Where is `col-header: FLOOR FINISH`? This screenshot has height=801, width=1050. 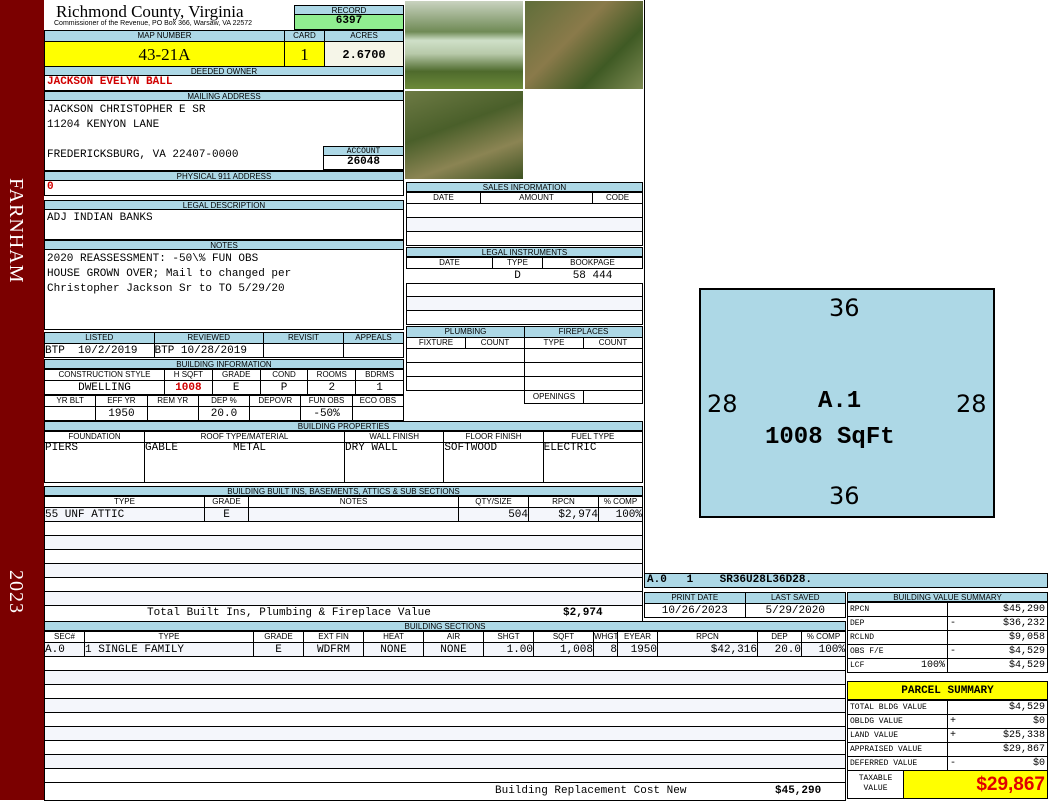
col-header: FLOOR FINISH is located at coordinates (493, 437).